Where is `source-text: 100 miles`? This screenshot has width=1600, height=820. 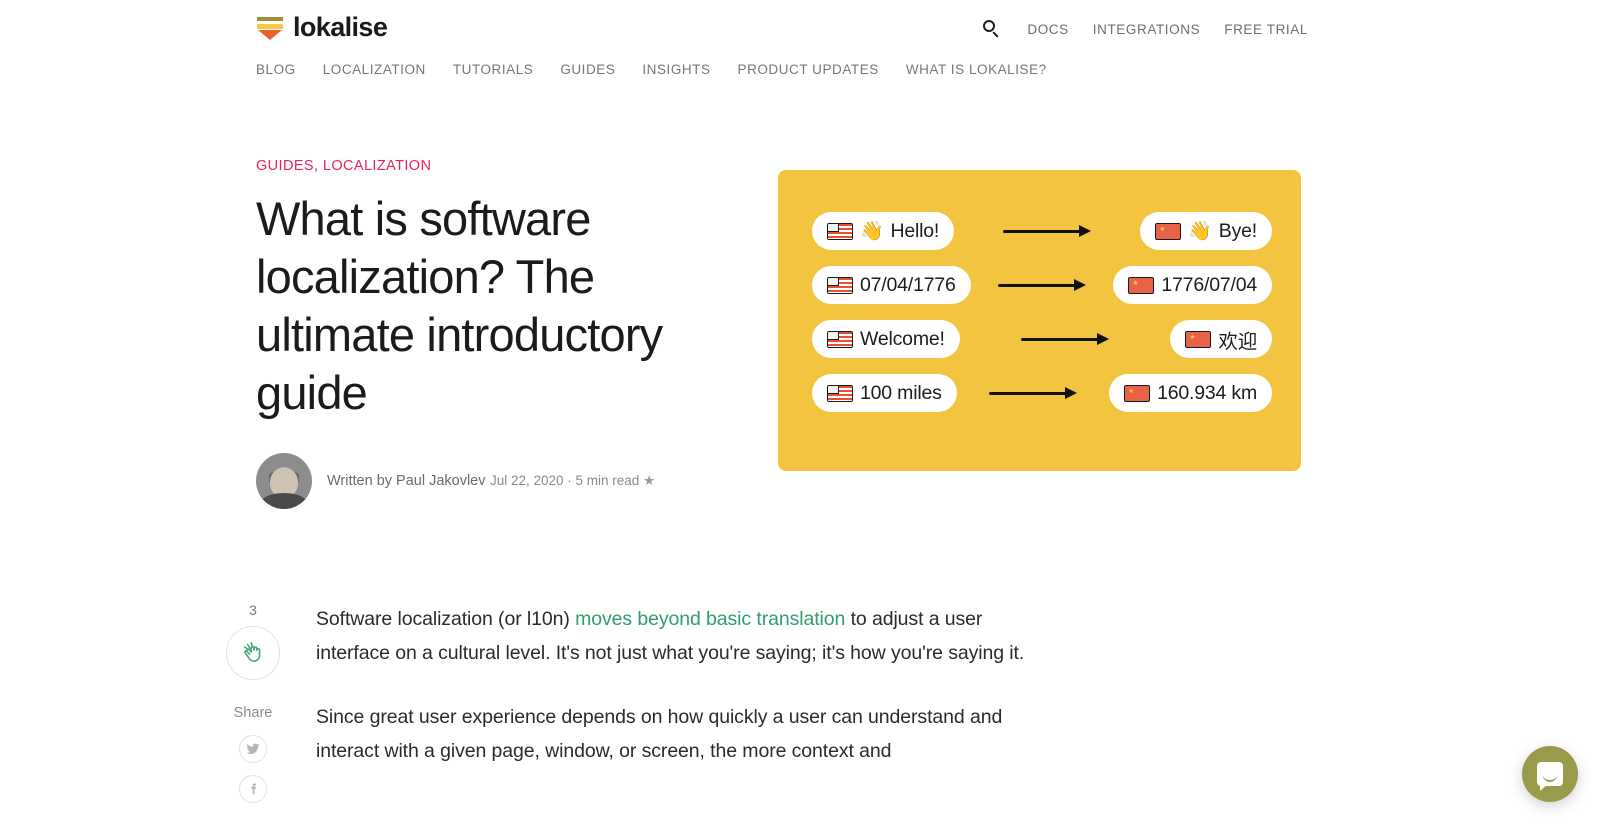 source-text: 100 miles is located at coordinates (901, 392).